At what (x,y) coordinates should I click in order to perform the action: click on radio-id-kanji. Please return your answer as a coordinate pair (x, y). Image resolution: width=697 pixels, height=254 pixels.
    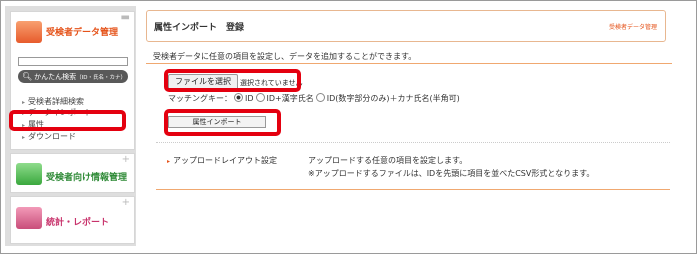
    Looking at the image, I should click on (260, 97).